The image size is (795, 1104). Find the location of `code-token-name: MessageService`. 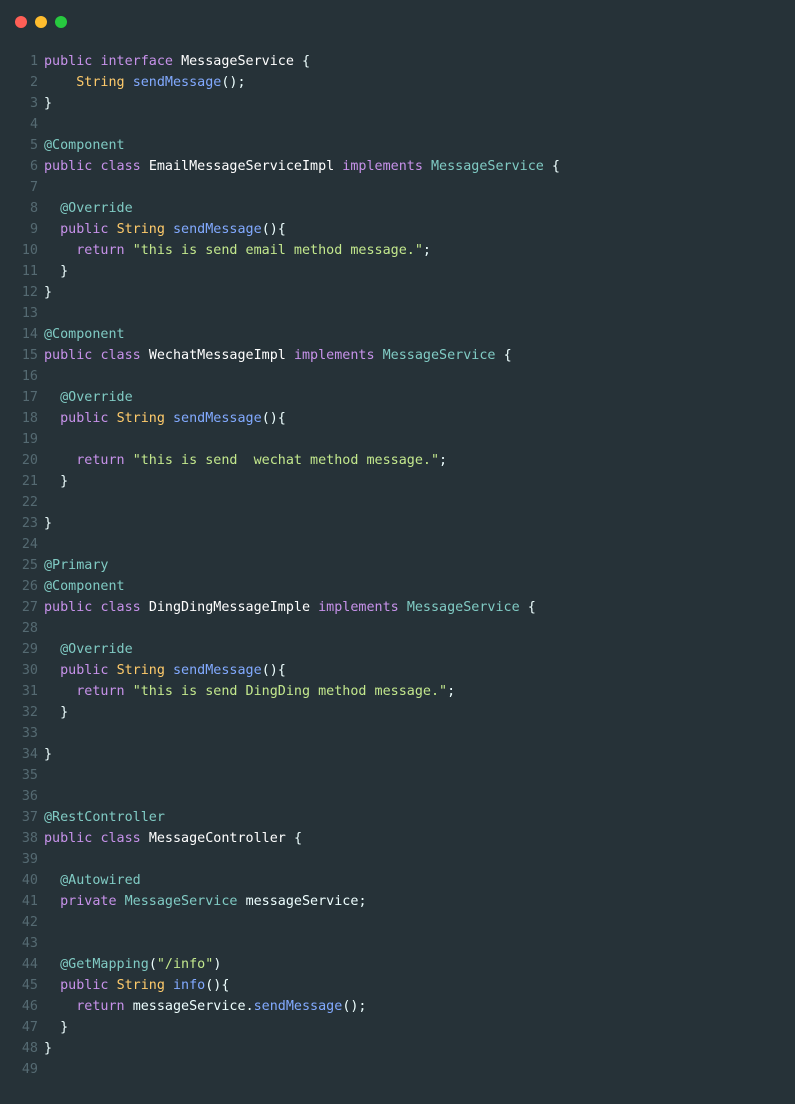

code-token-name: MessageService is located at coordinates (241, 61).